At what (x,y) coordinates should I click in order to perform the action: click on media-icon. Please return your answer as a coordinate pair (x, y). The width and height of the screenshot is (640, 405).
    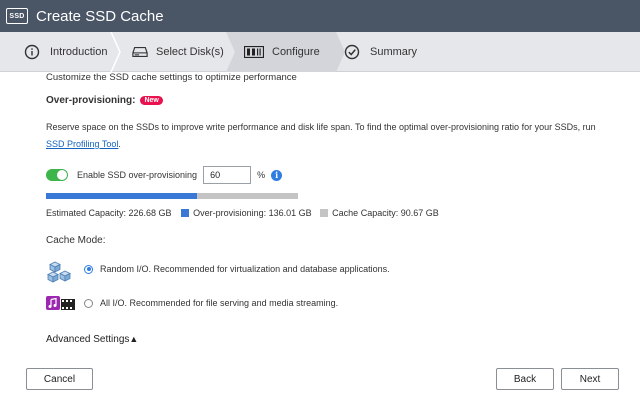
    Looking at the image, I should click on (60, 303).